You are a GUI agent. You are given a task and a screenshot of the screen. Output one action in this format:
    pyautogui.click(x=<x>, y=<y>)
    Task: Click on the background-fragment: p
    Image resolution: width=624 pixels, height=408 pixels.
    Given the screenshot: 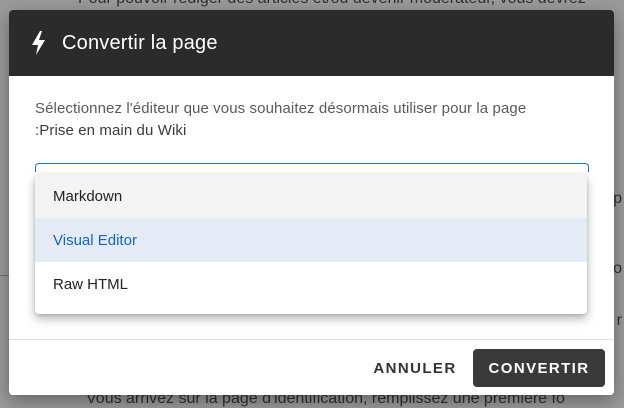 What is the action you would take?
    pyautogui.click(x=617, y=198)
    